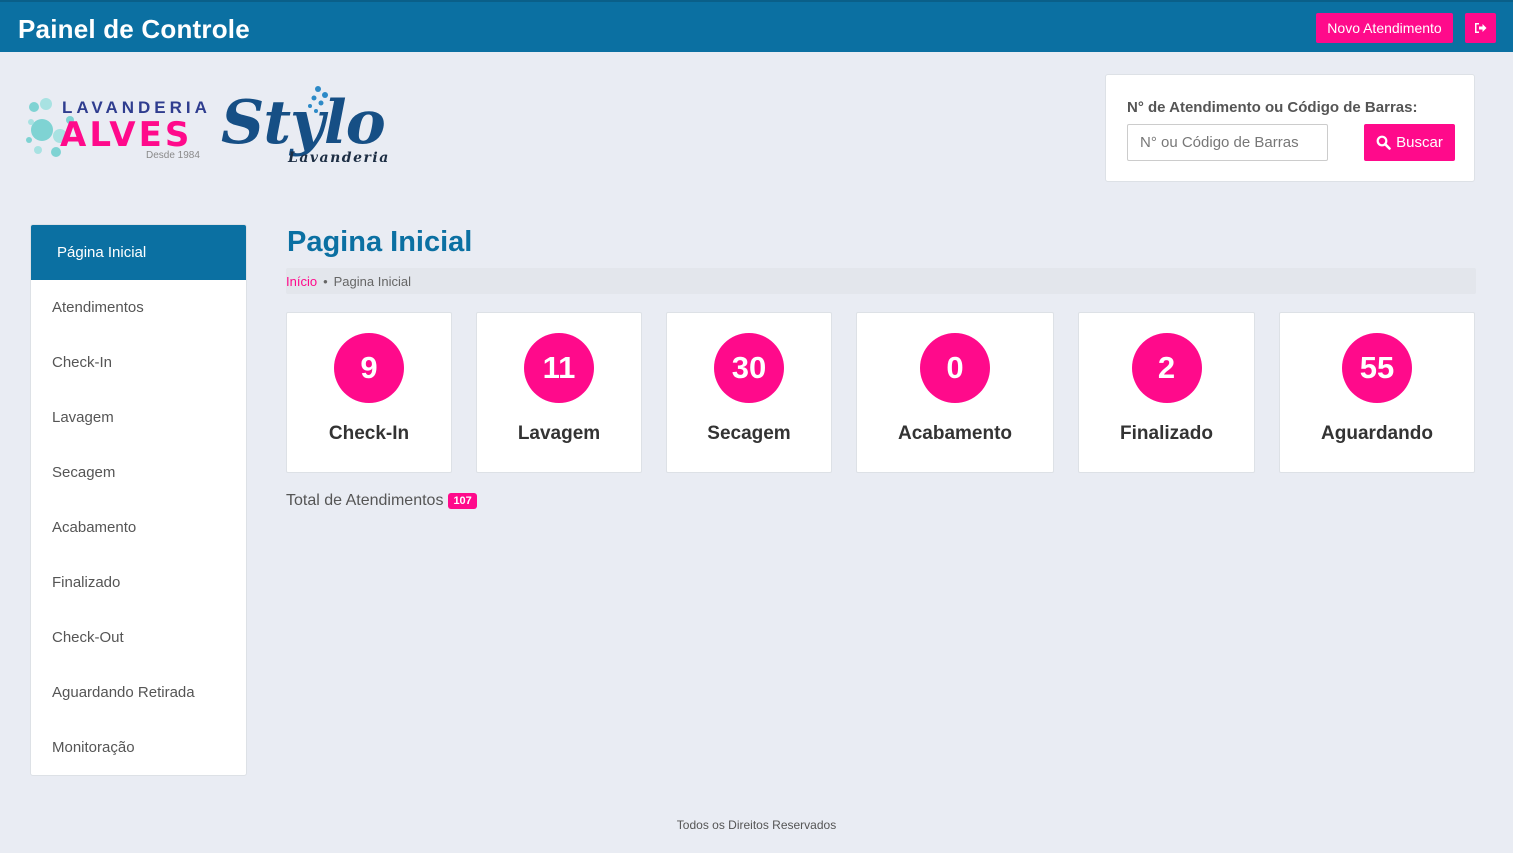 This screenshot has height=853, width=1513. I want to click on stat-card-lavagem: 11 Lavagem, so click(559, 392).